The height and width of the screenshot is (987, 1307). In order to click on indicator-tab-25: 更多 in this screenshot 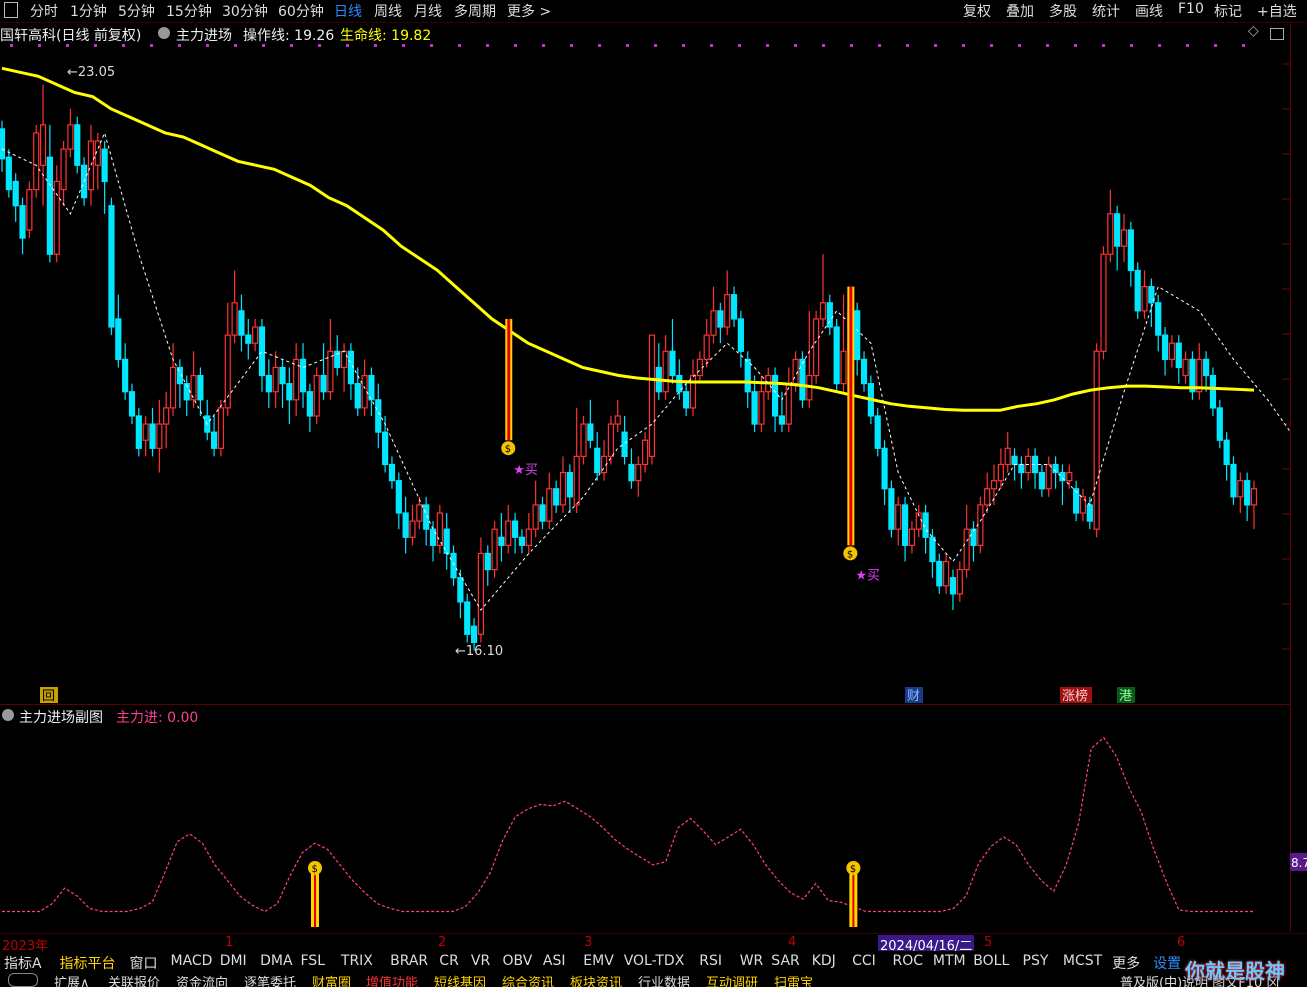, I will do `click(1126, 963)`.